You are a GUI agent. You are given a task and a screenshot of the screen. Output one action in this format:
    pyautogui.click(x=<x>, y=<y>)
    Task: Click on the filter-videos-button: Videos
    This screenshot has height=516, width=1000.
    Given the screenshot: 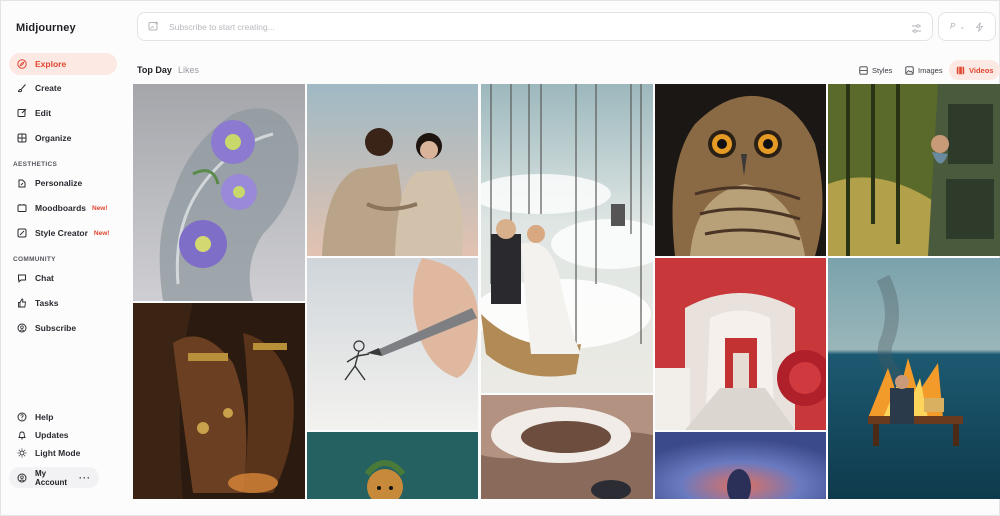 What is the action you would take?
    pyautogui.click(x=974, y=70)
    